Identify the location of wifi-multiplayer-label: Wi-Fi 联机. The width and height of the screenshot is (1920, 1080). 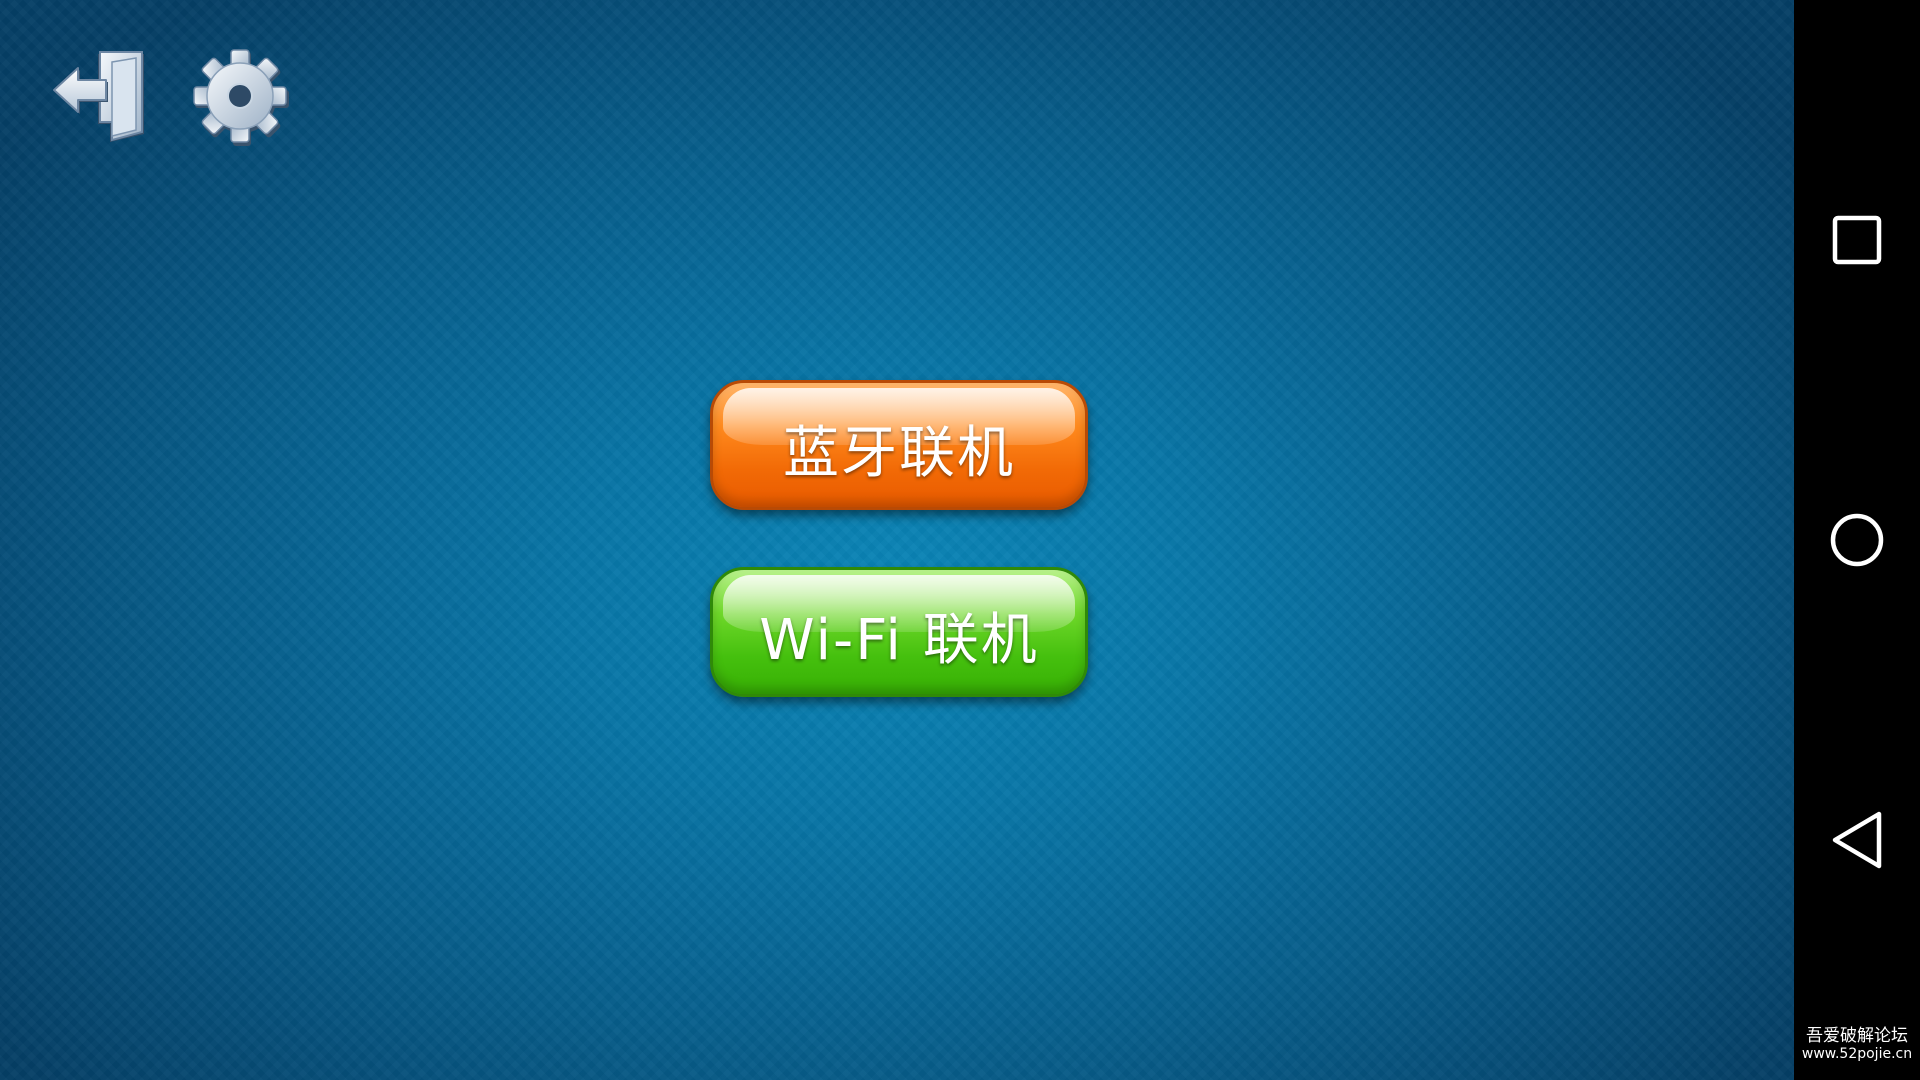
(899, 640).